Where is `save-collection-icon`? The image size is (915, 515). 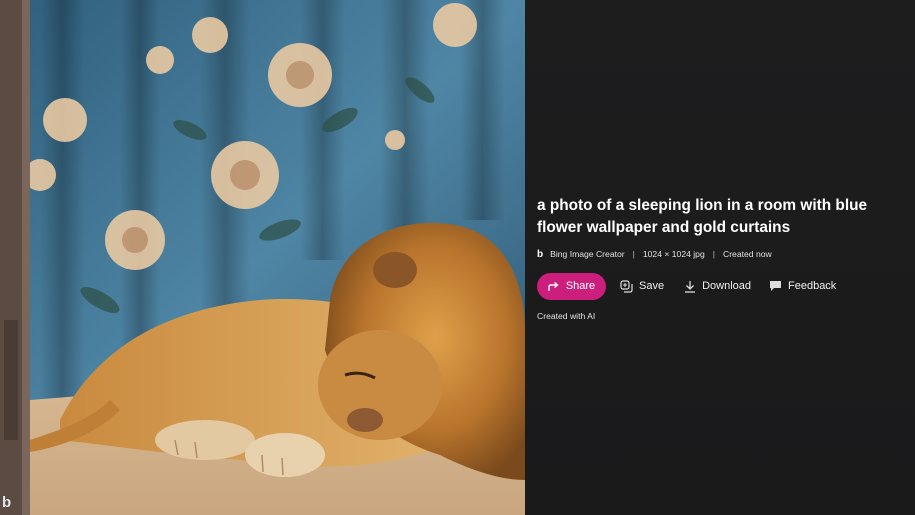
save-collection-icon is located at coordinates (626, 286).